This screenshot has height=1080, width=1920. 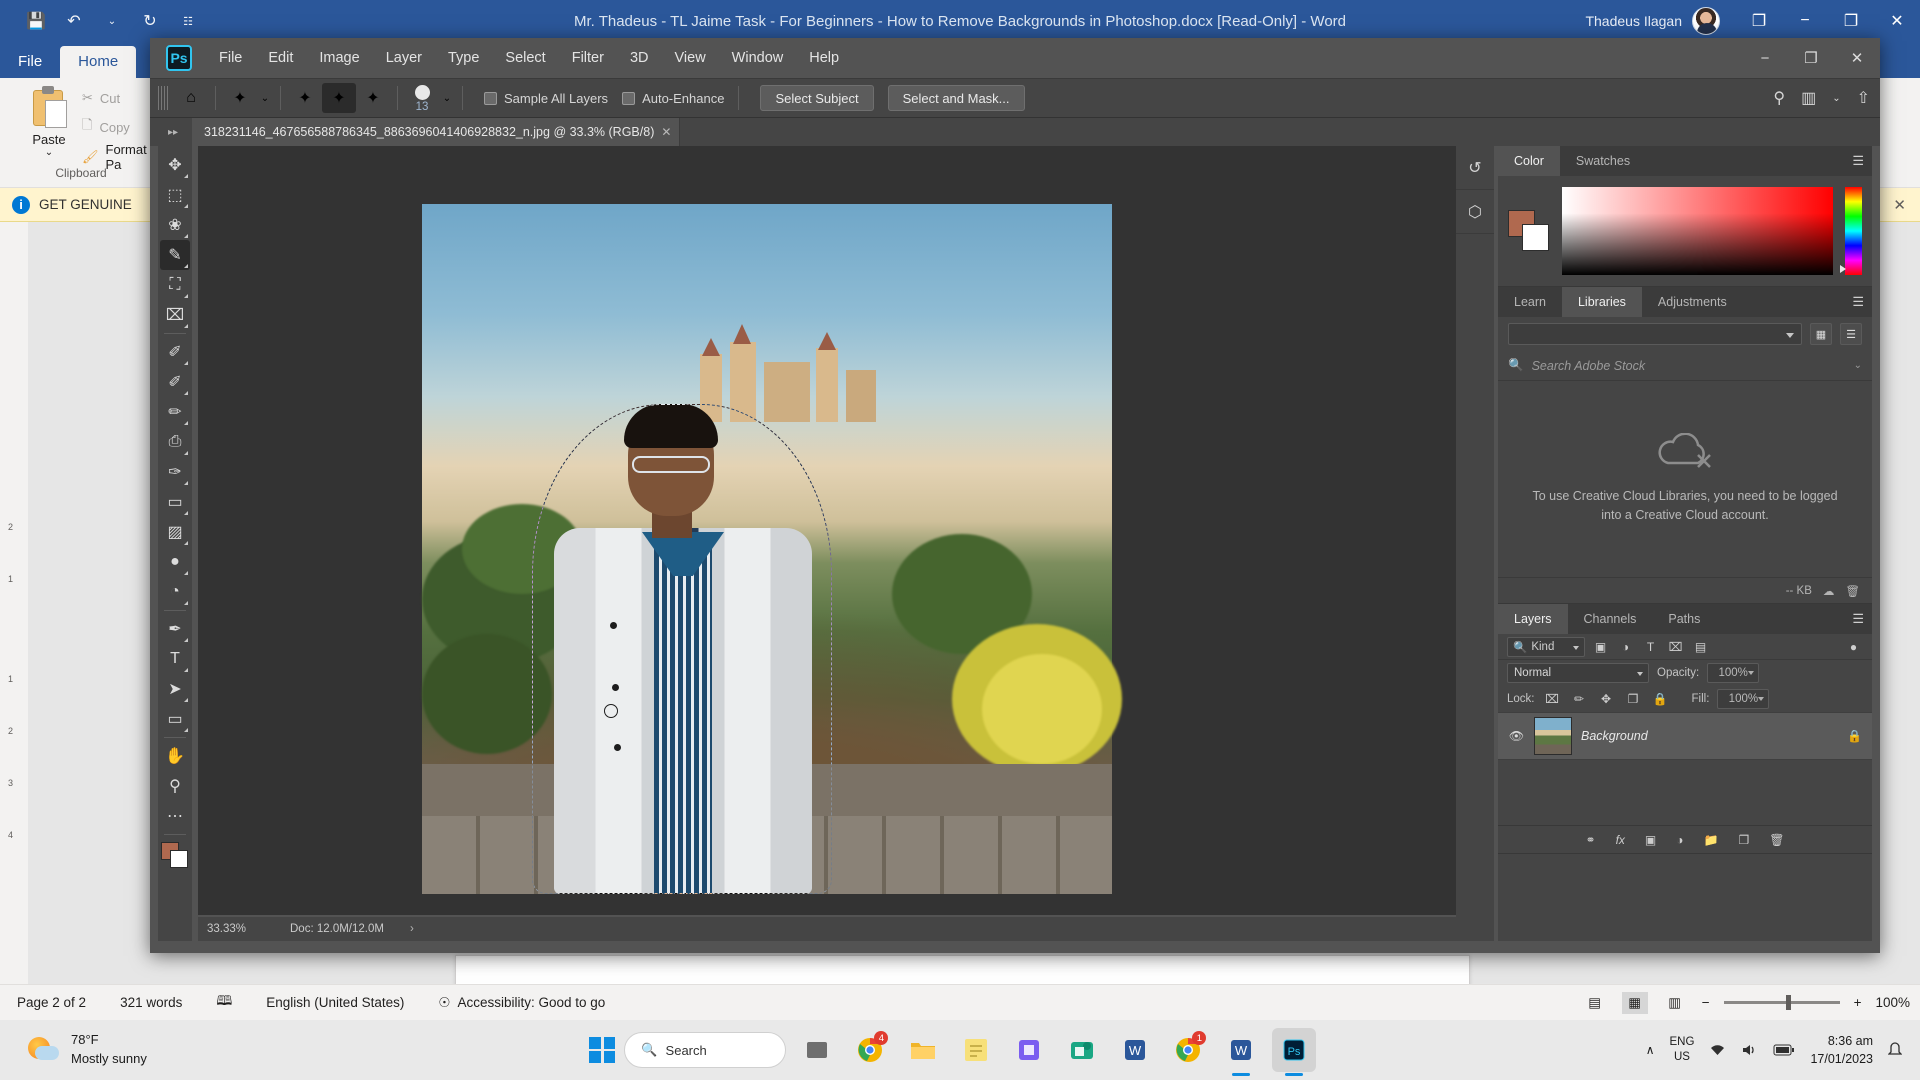 I want to click on layer-style-icon: fx, so click(x=1620, y=840).